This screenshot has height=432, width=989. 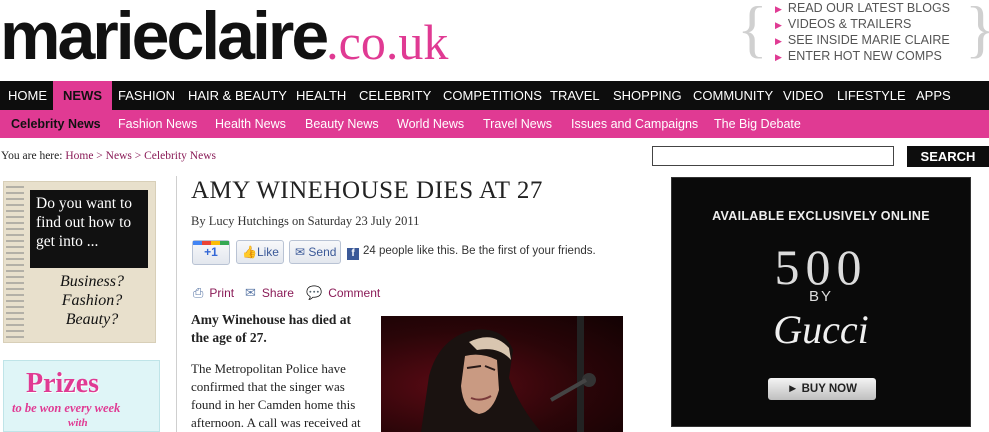 What do you see at coordinates (56, 124) in the screenshot?
I see `subnav-celebrity-news: Celebrity News` at bounding box center [56, 124].